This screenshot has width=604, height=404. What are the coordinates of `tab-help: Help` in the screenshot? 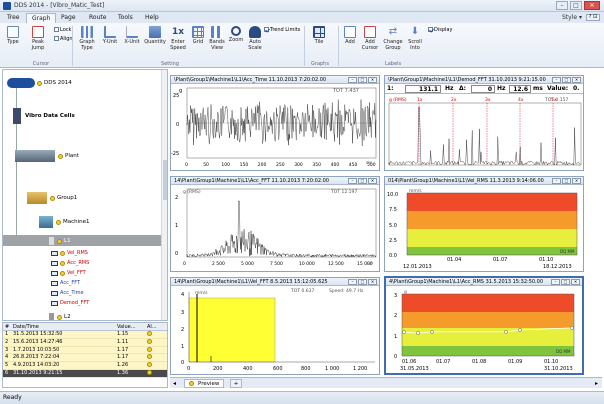 It's located at (152, 18).